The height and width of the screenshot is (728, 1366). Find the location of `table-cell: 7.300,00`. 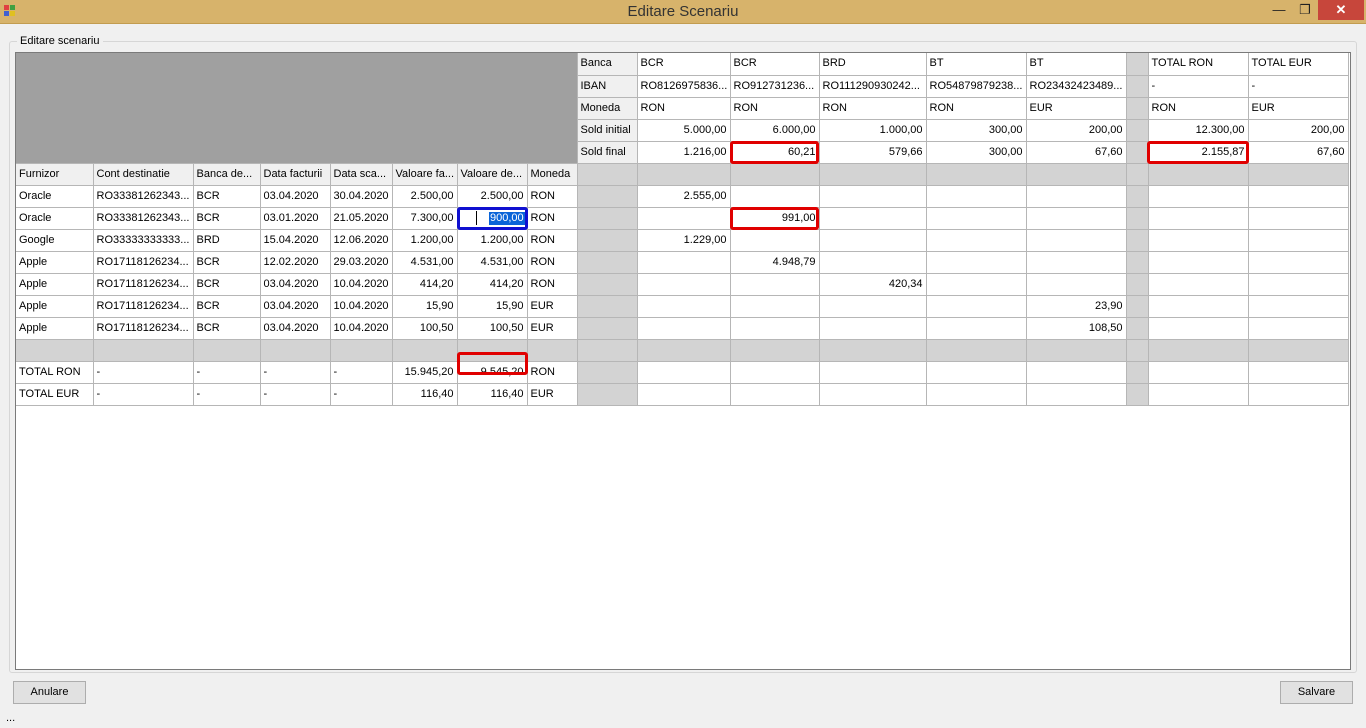

table-cell: 7.300,00 is located at coordinates (425, 218).